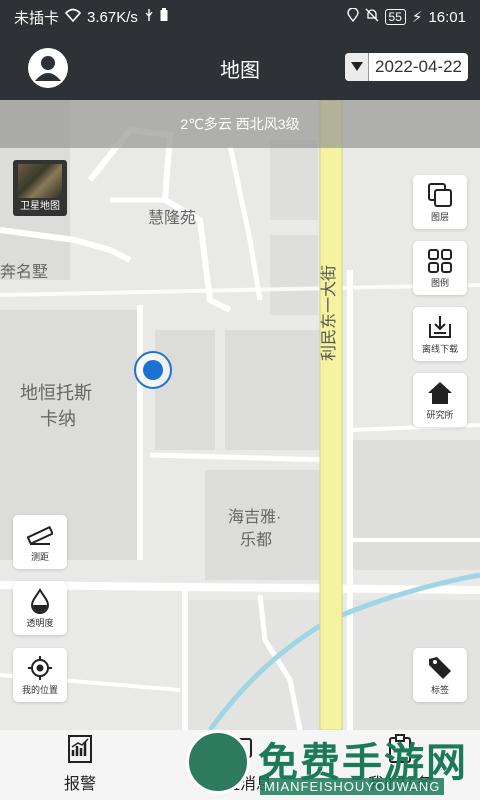  Describe the element at coordinates (40, 600) in the screenshot. I see `opacity-icon` at that location.